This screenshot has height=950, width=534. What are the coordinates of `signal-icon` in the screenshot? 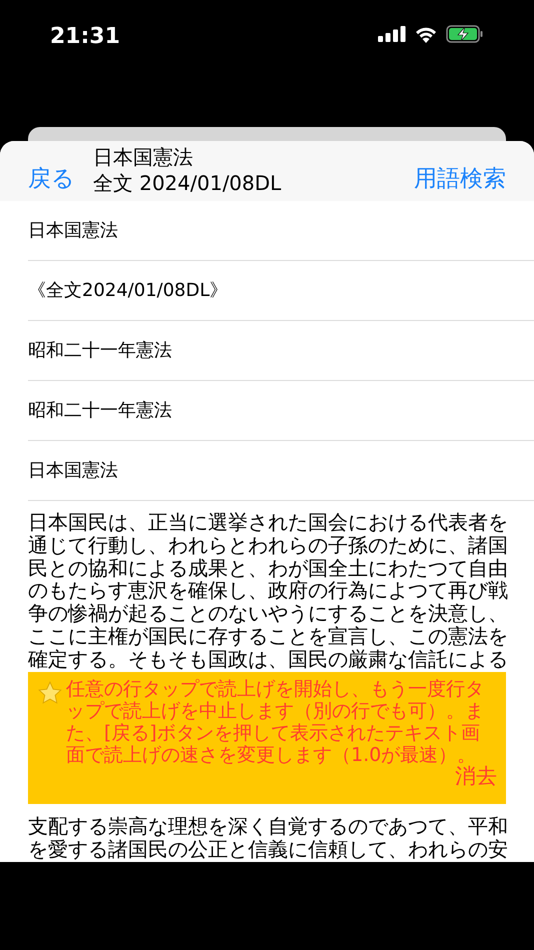 It's located at (392, 34).